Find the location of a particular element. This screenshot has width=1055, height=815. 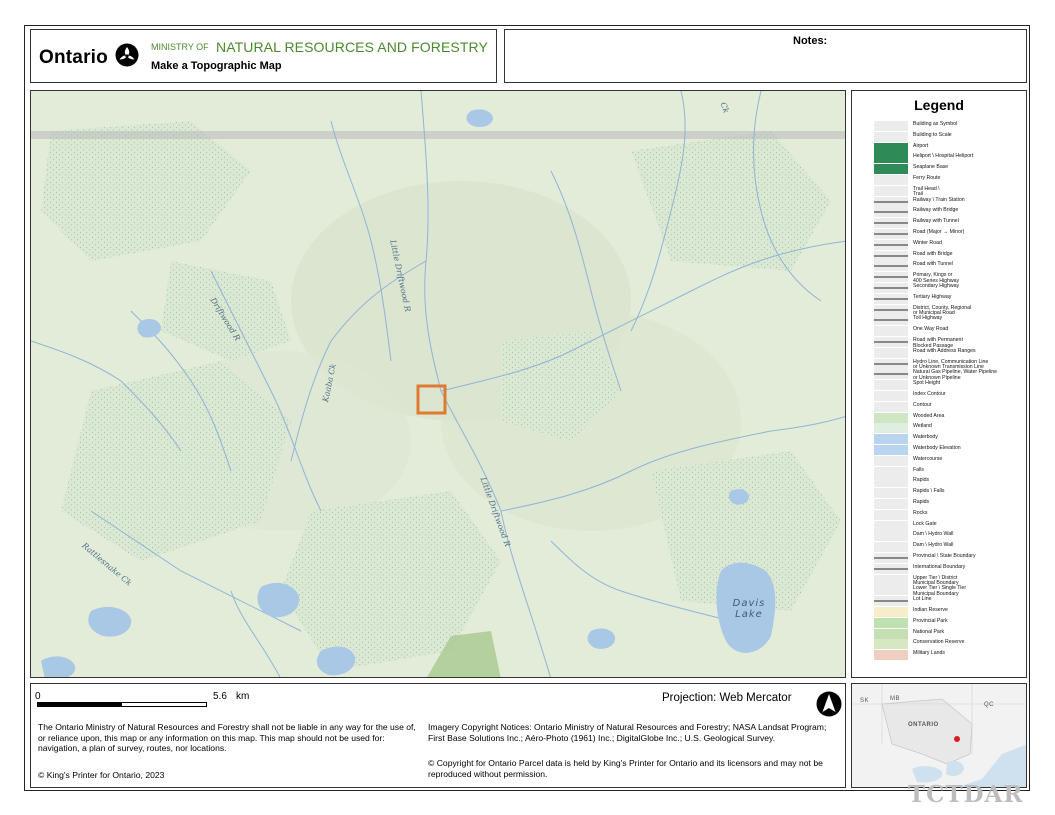

legend-item-label: Contour is located at coordinates (922, 404).